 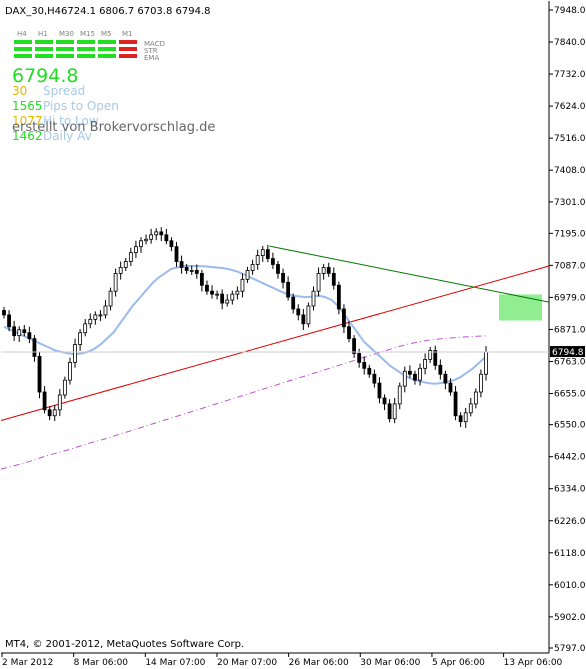 I want to click on stat-label: Spread, so click(x=64, y=91).